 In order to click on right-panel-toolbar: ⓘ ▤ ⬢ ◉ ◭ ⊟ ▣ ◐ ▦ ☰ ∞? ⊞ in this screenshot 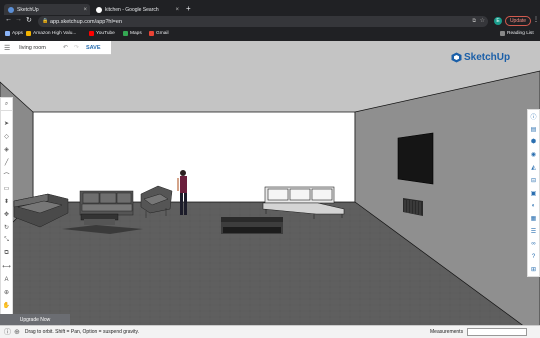, I will do `click(533, 193)`.